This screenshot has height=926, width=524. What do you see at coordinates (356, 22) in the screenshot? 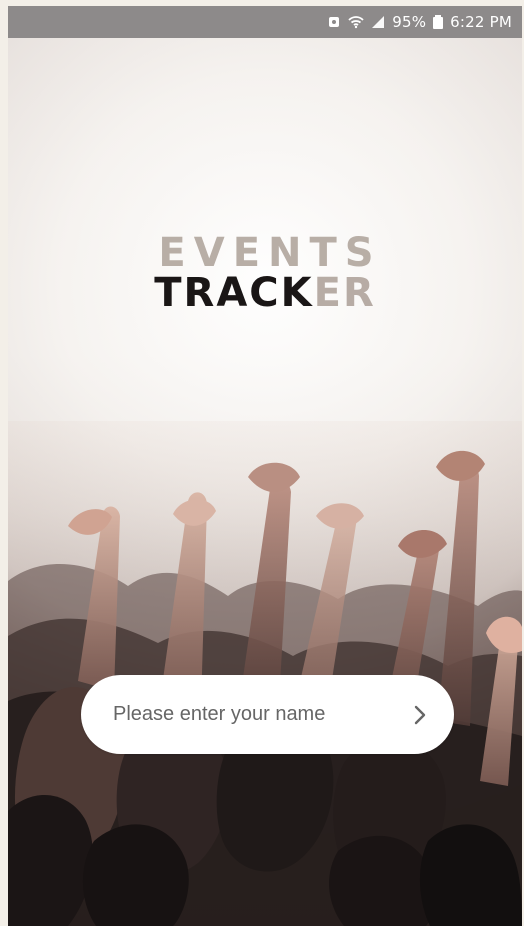
I see `wifi-icon` at bounding box center [356, 22].